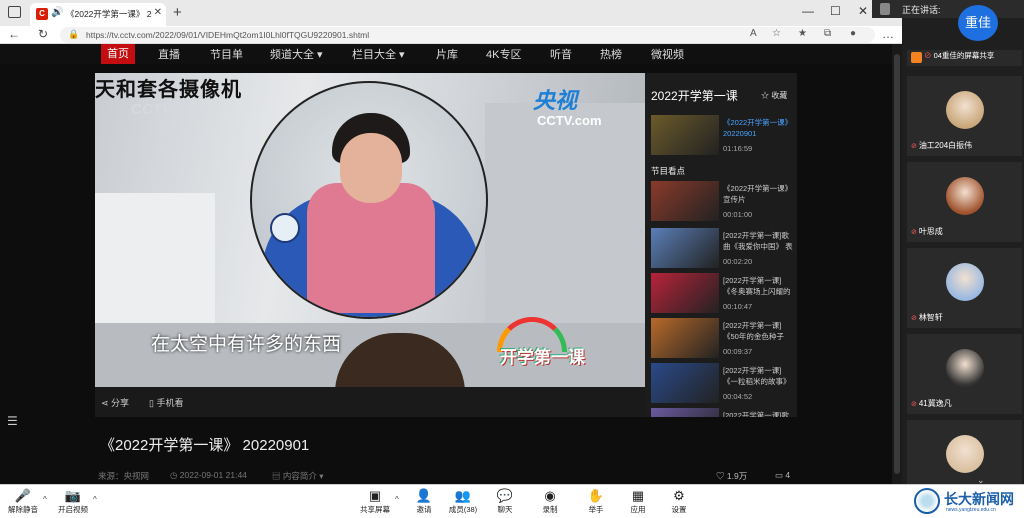  I want to click on participant-name-text: 41冀逸凡, so click(935, 403).